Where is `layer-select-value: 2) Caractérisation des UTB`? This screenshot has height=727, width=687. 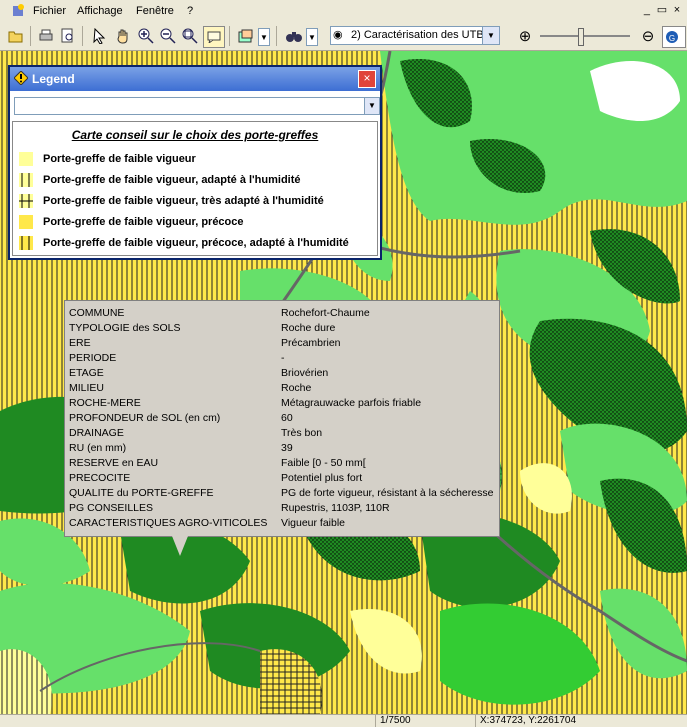 layer-select-value: 2) Caractérisation des UTB is located at coordinates (417, 35).